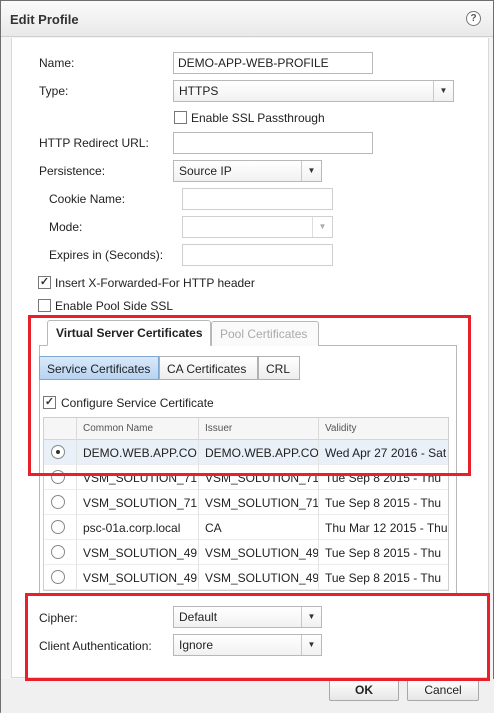 The image size is (494, 713). I want to click on cipher-label: Cipher:, so click(58, 618).